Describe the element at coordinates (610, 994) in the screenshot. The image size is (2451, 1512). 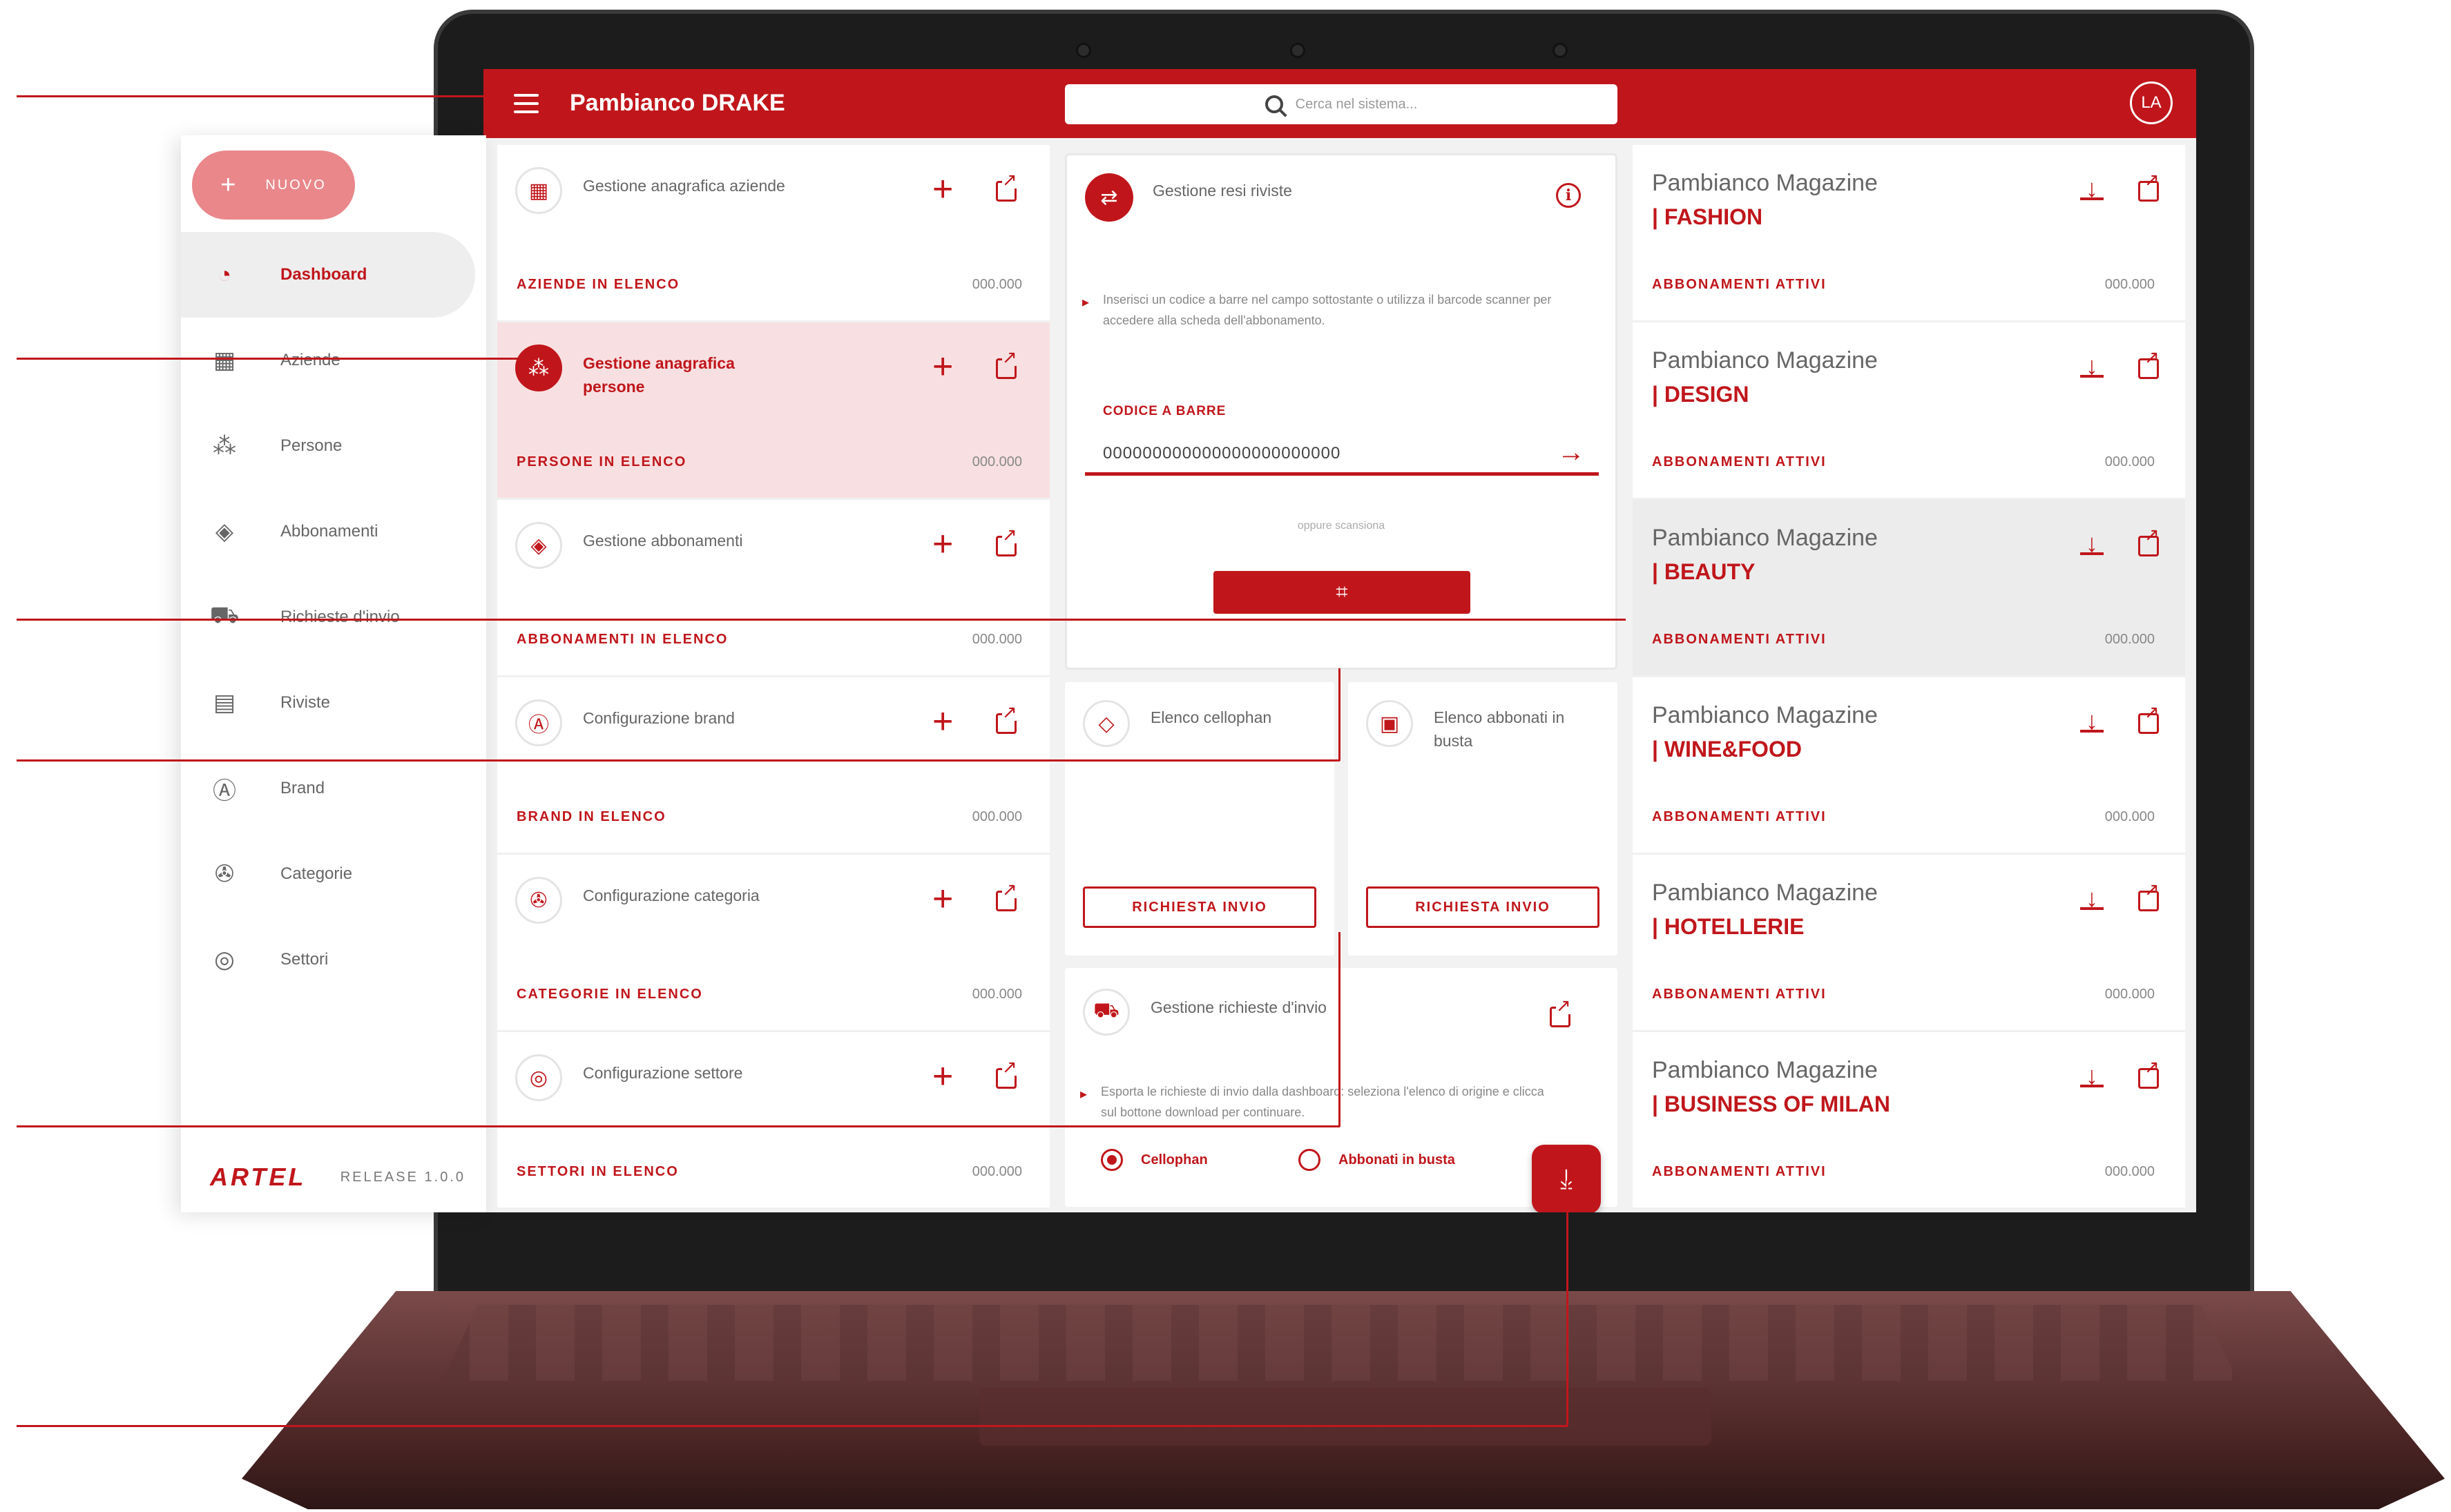
I see `card-footer-label: CATEGORIE IN ELENCO` at that location.